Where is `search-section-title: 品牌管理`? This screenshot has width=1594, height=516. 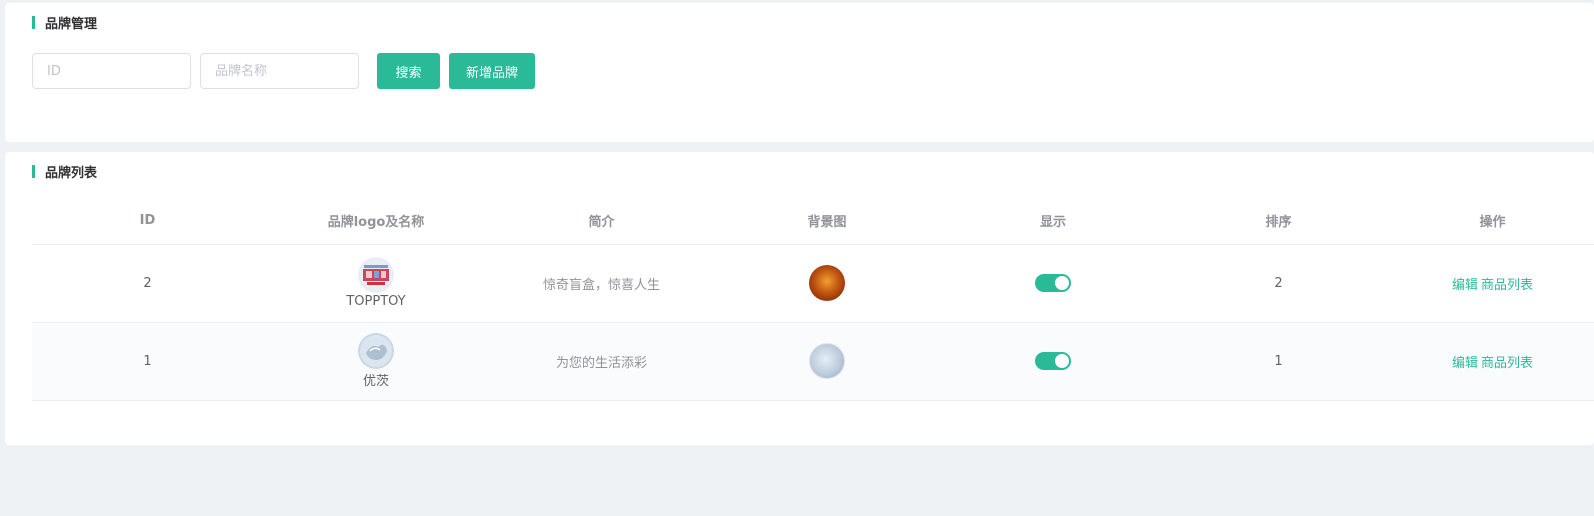 search-section-title: 品牌管理 is located at coordinates (65, 23).